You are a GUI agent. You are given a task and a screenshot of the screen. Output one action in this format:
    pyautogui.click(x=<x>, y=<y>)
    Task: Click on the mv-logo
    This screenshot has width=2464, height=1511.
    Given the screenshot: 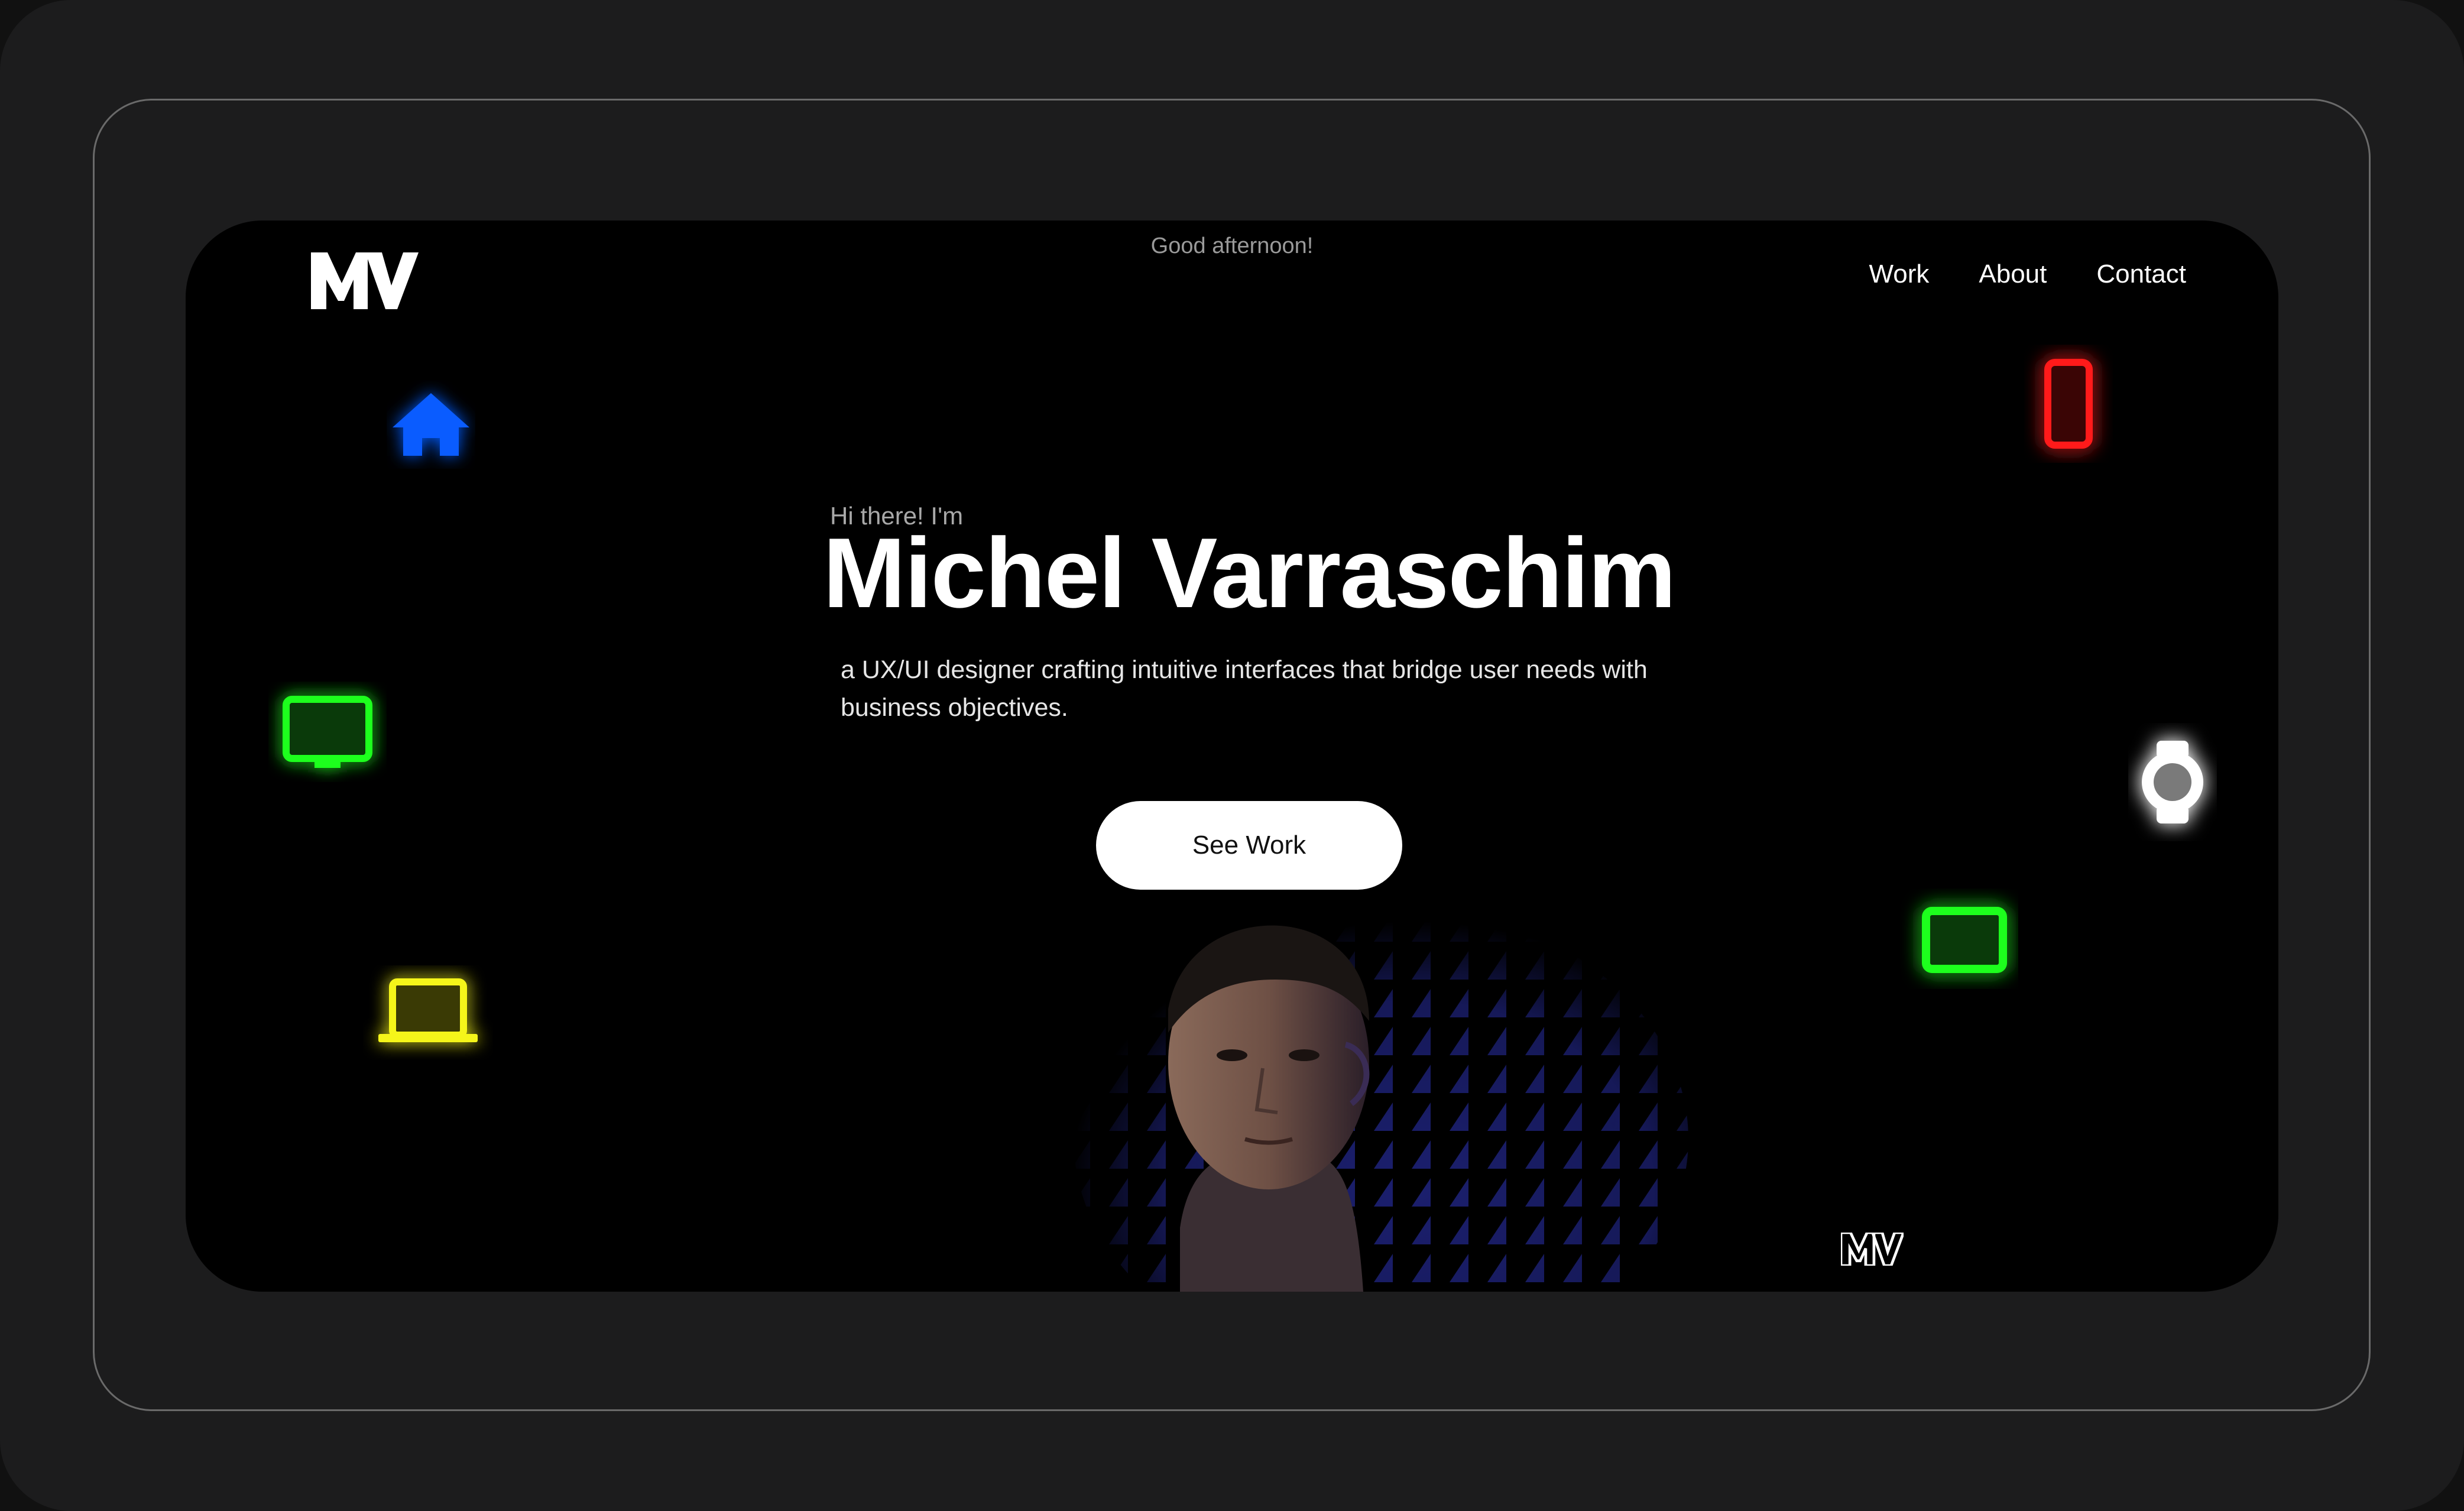 What is the action you would take?
    pyautogui.click(x=365, y=280)
    